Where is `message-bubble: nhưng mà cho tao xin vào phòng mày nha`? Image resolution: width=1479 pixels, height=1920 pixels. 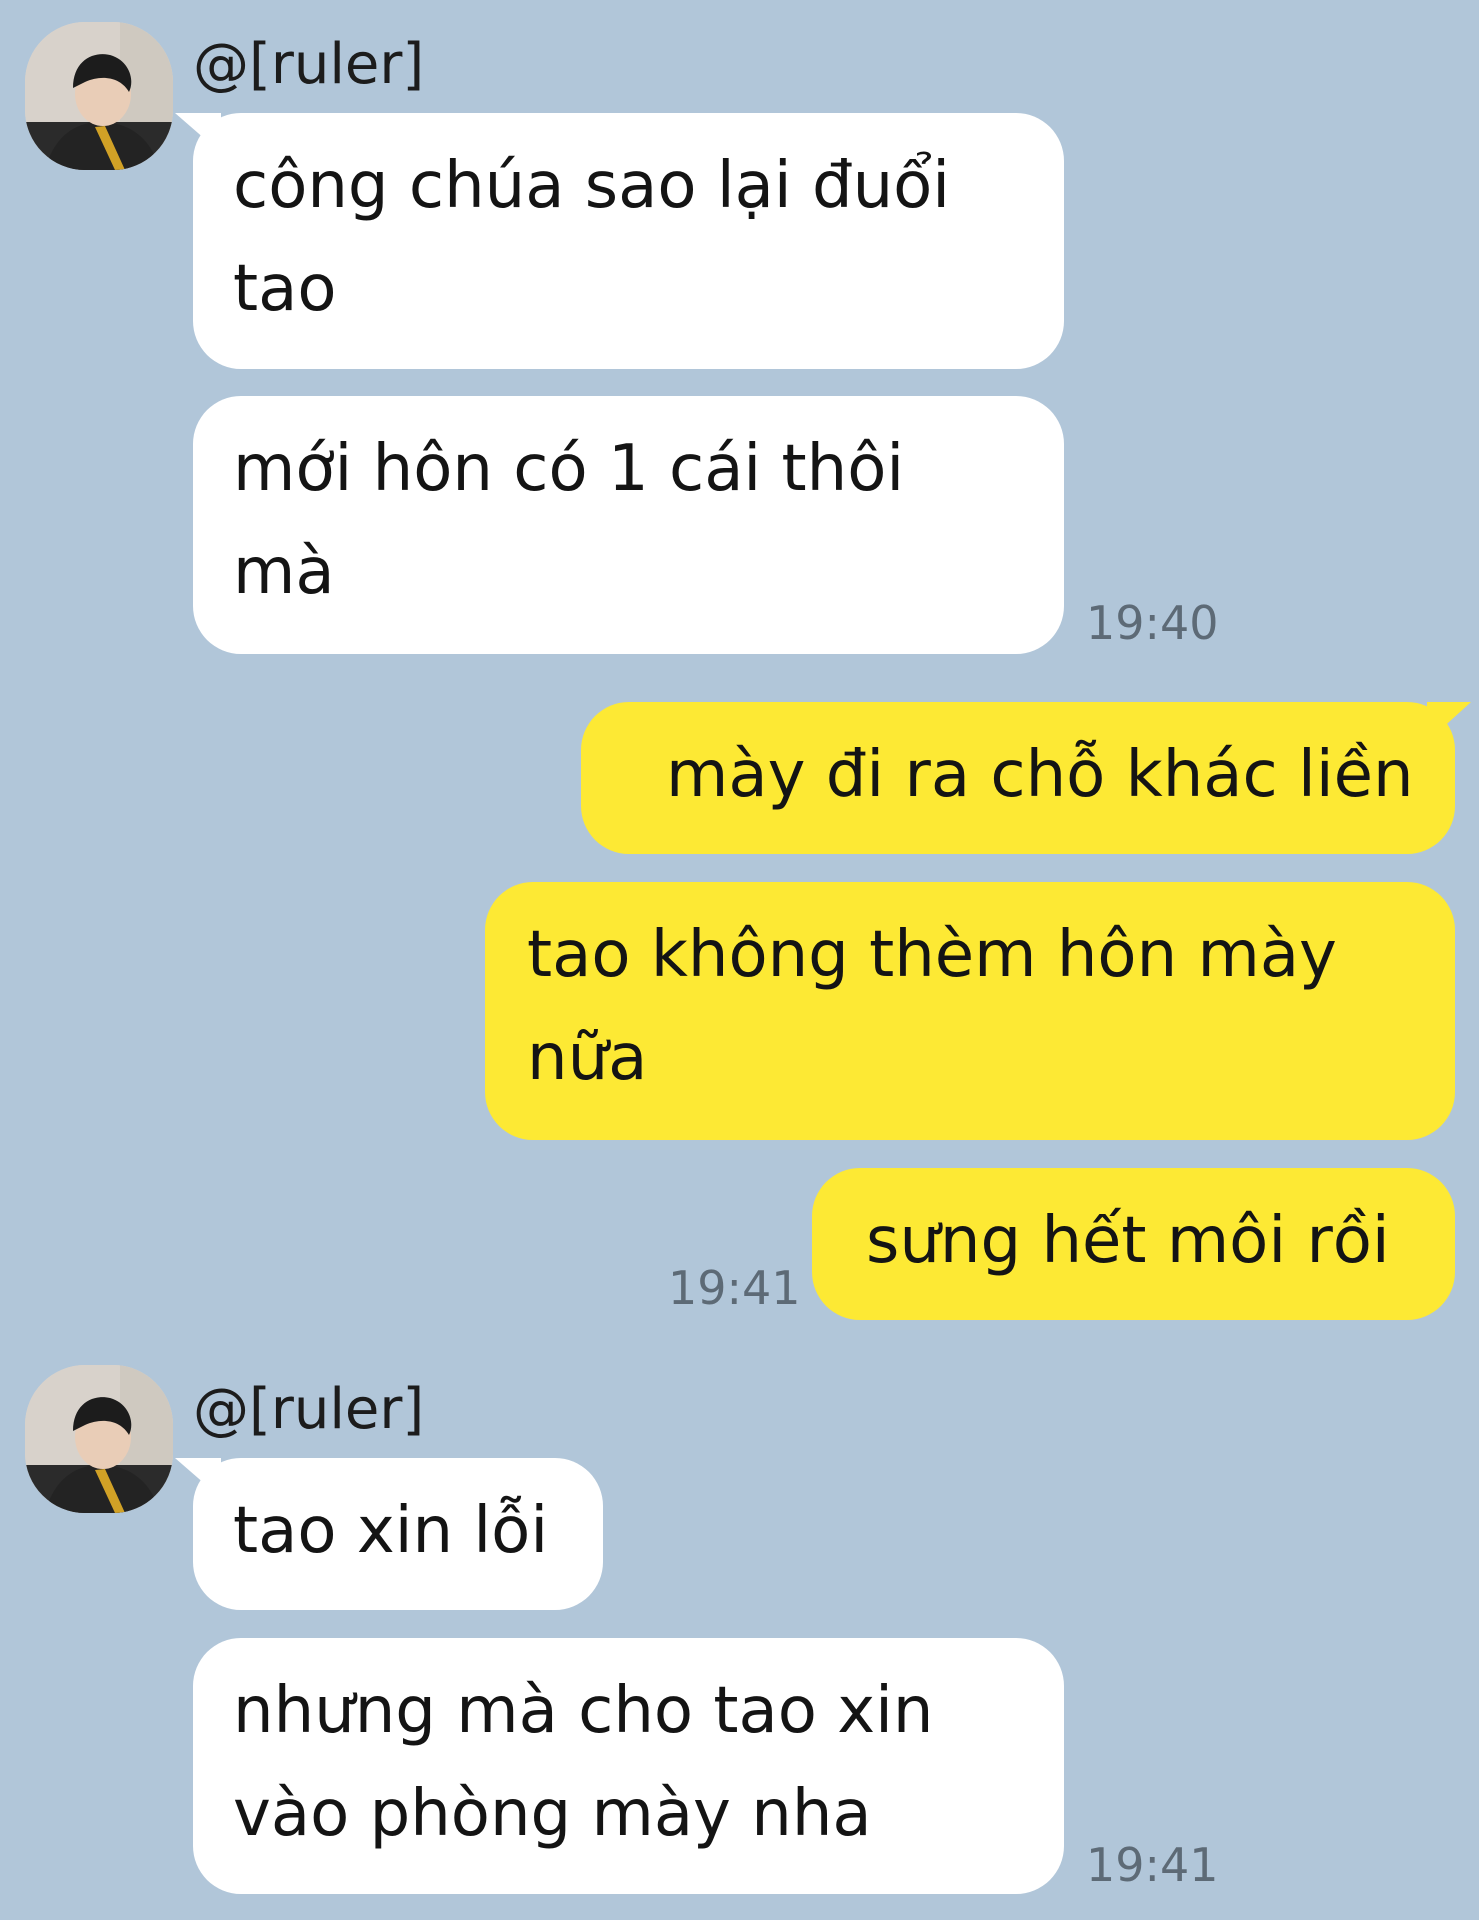
message-bubble: nhưng mà cho tao xin vào phòng mày nha is located at coordinates (628, 1766).